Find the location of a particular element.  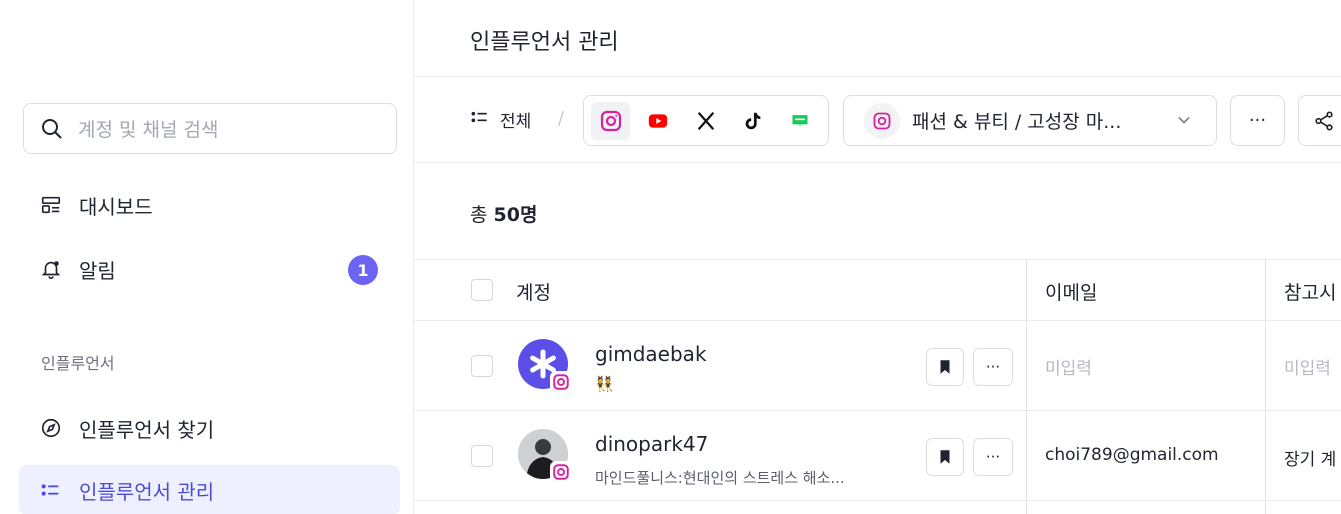

youtube-icon is located at coordinates (658, 120).